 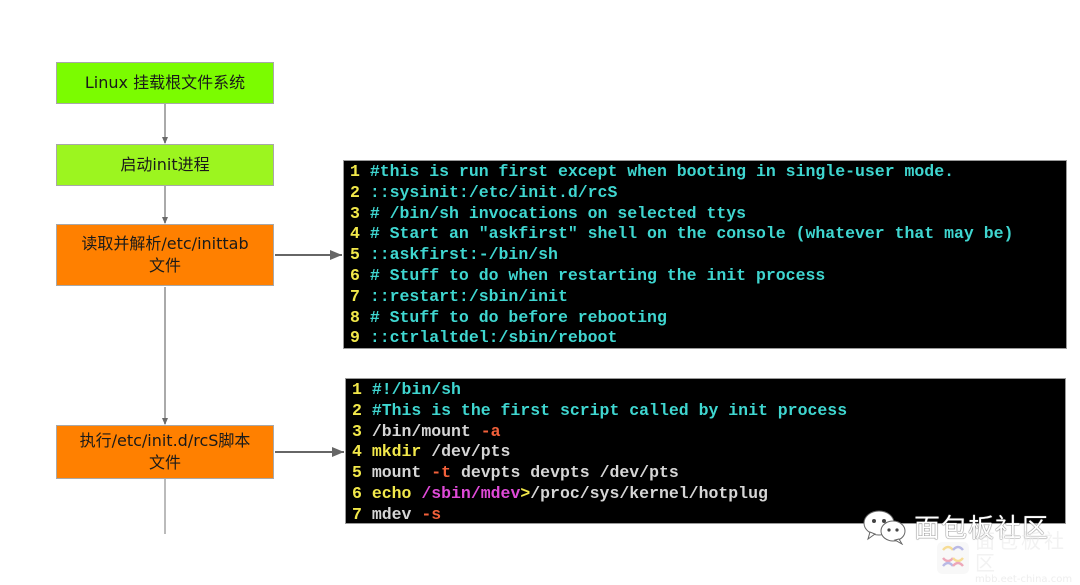 I want to click on step-mount-rootfs: Linux 挂载根文件系统, so click(x=165, y=83).